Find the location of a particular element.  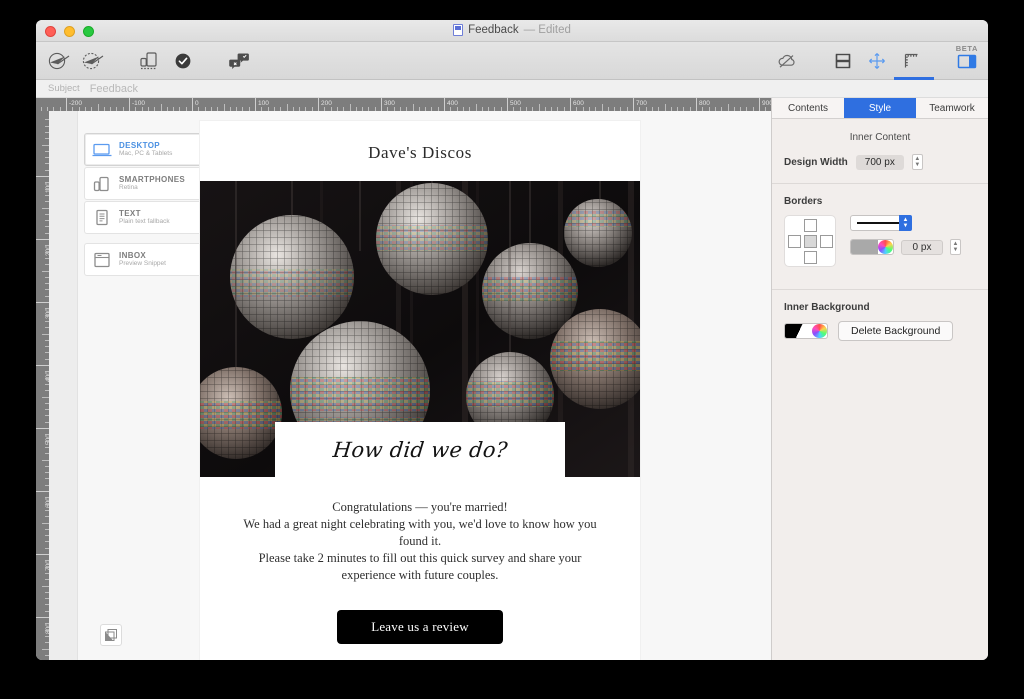

color-wheel-icon is located at coordinates (885, 247).